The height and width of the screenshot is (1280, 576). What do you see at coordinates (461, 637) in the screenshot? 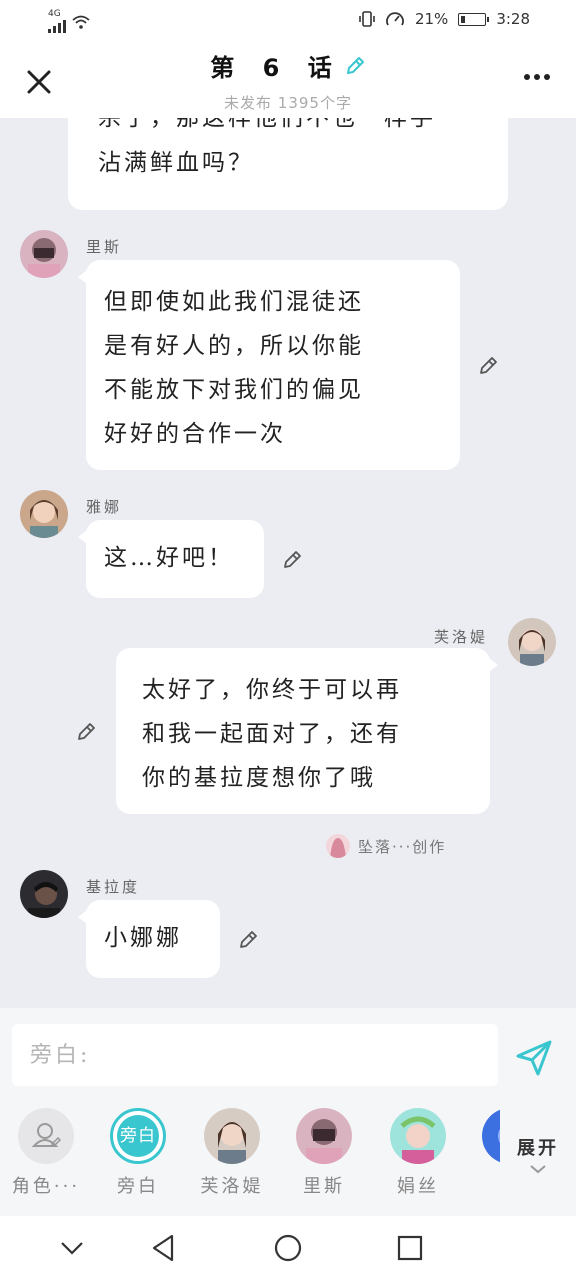
I see `speaker-name: 芙洛媞` at bounding box center [461, 637].